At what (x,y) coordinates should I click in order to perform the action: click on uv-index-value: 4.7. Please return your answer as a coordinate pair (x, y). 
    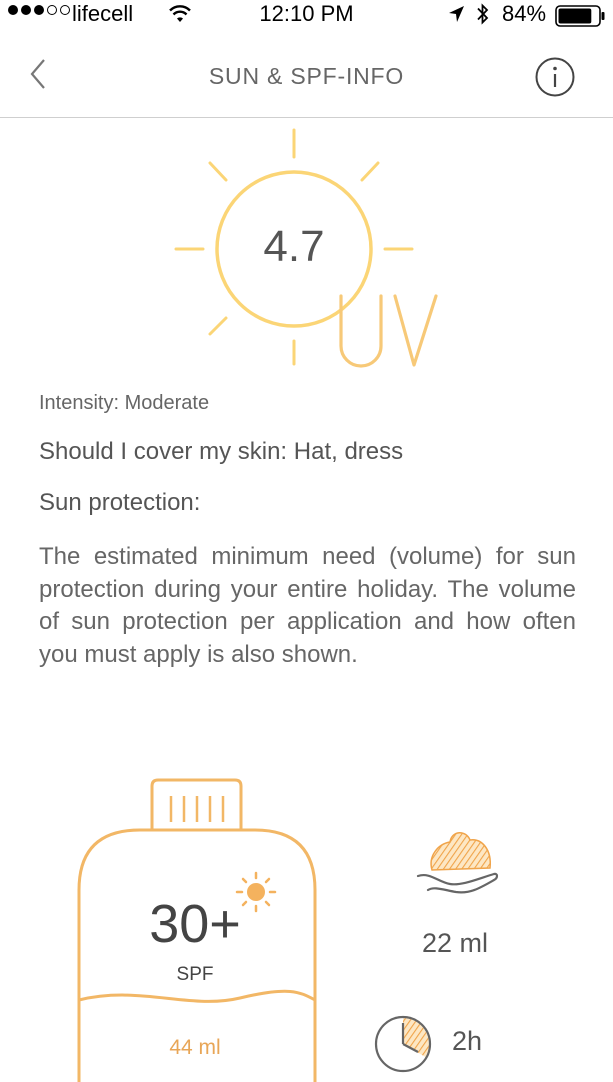
    Looking at the image, I should click on (294, 246).